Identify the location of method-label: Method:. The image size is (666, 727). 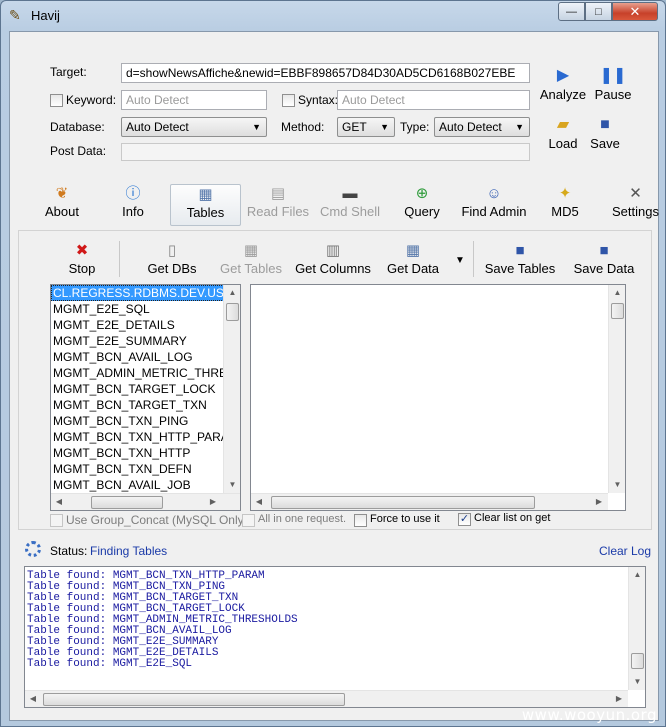
(303, 127).